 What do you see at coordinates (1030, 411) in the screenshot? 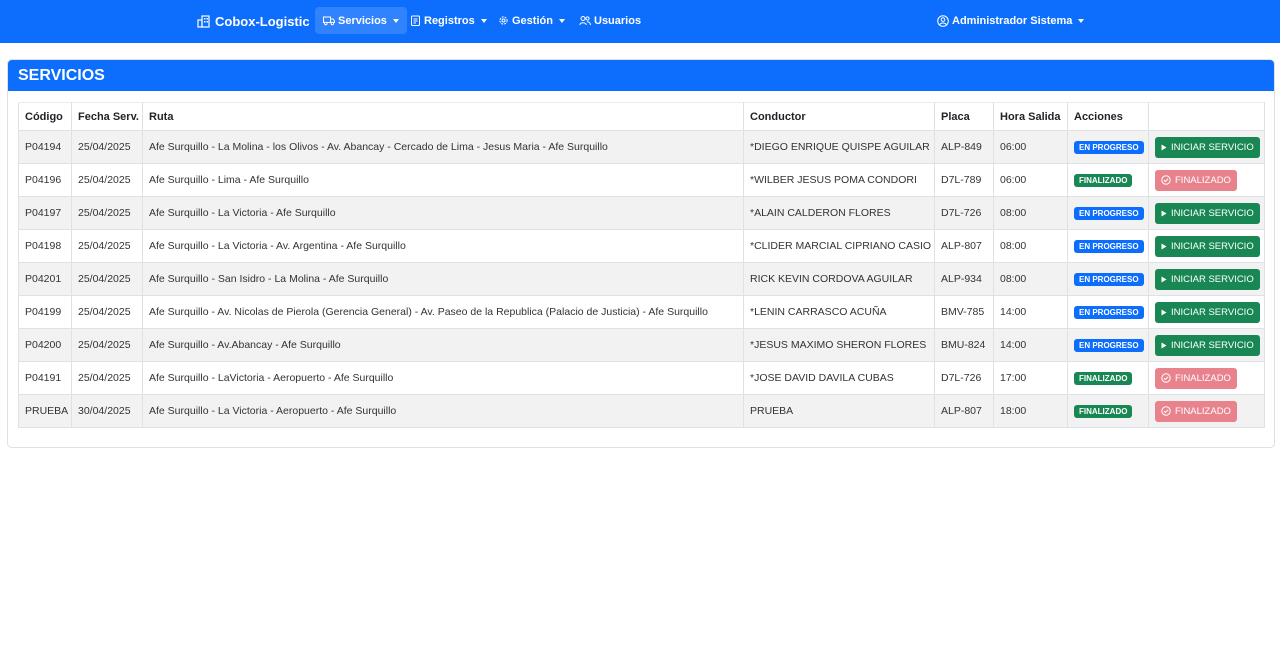
I see `cell-hora: 18:00` at bounding box center [1030, 411].